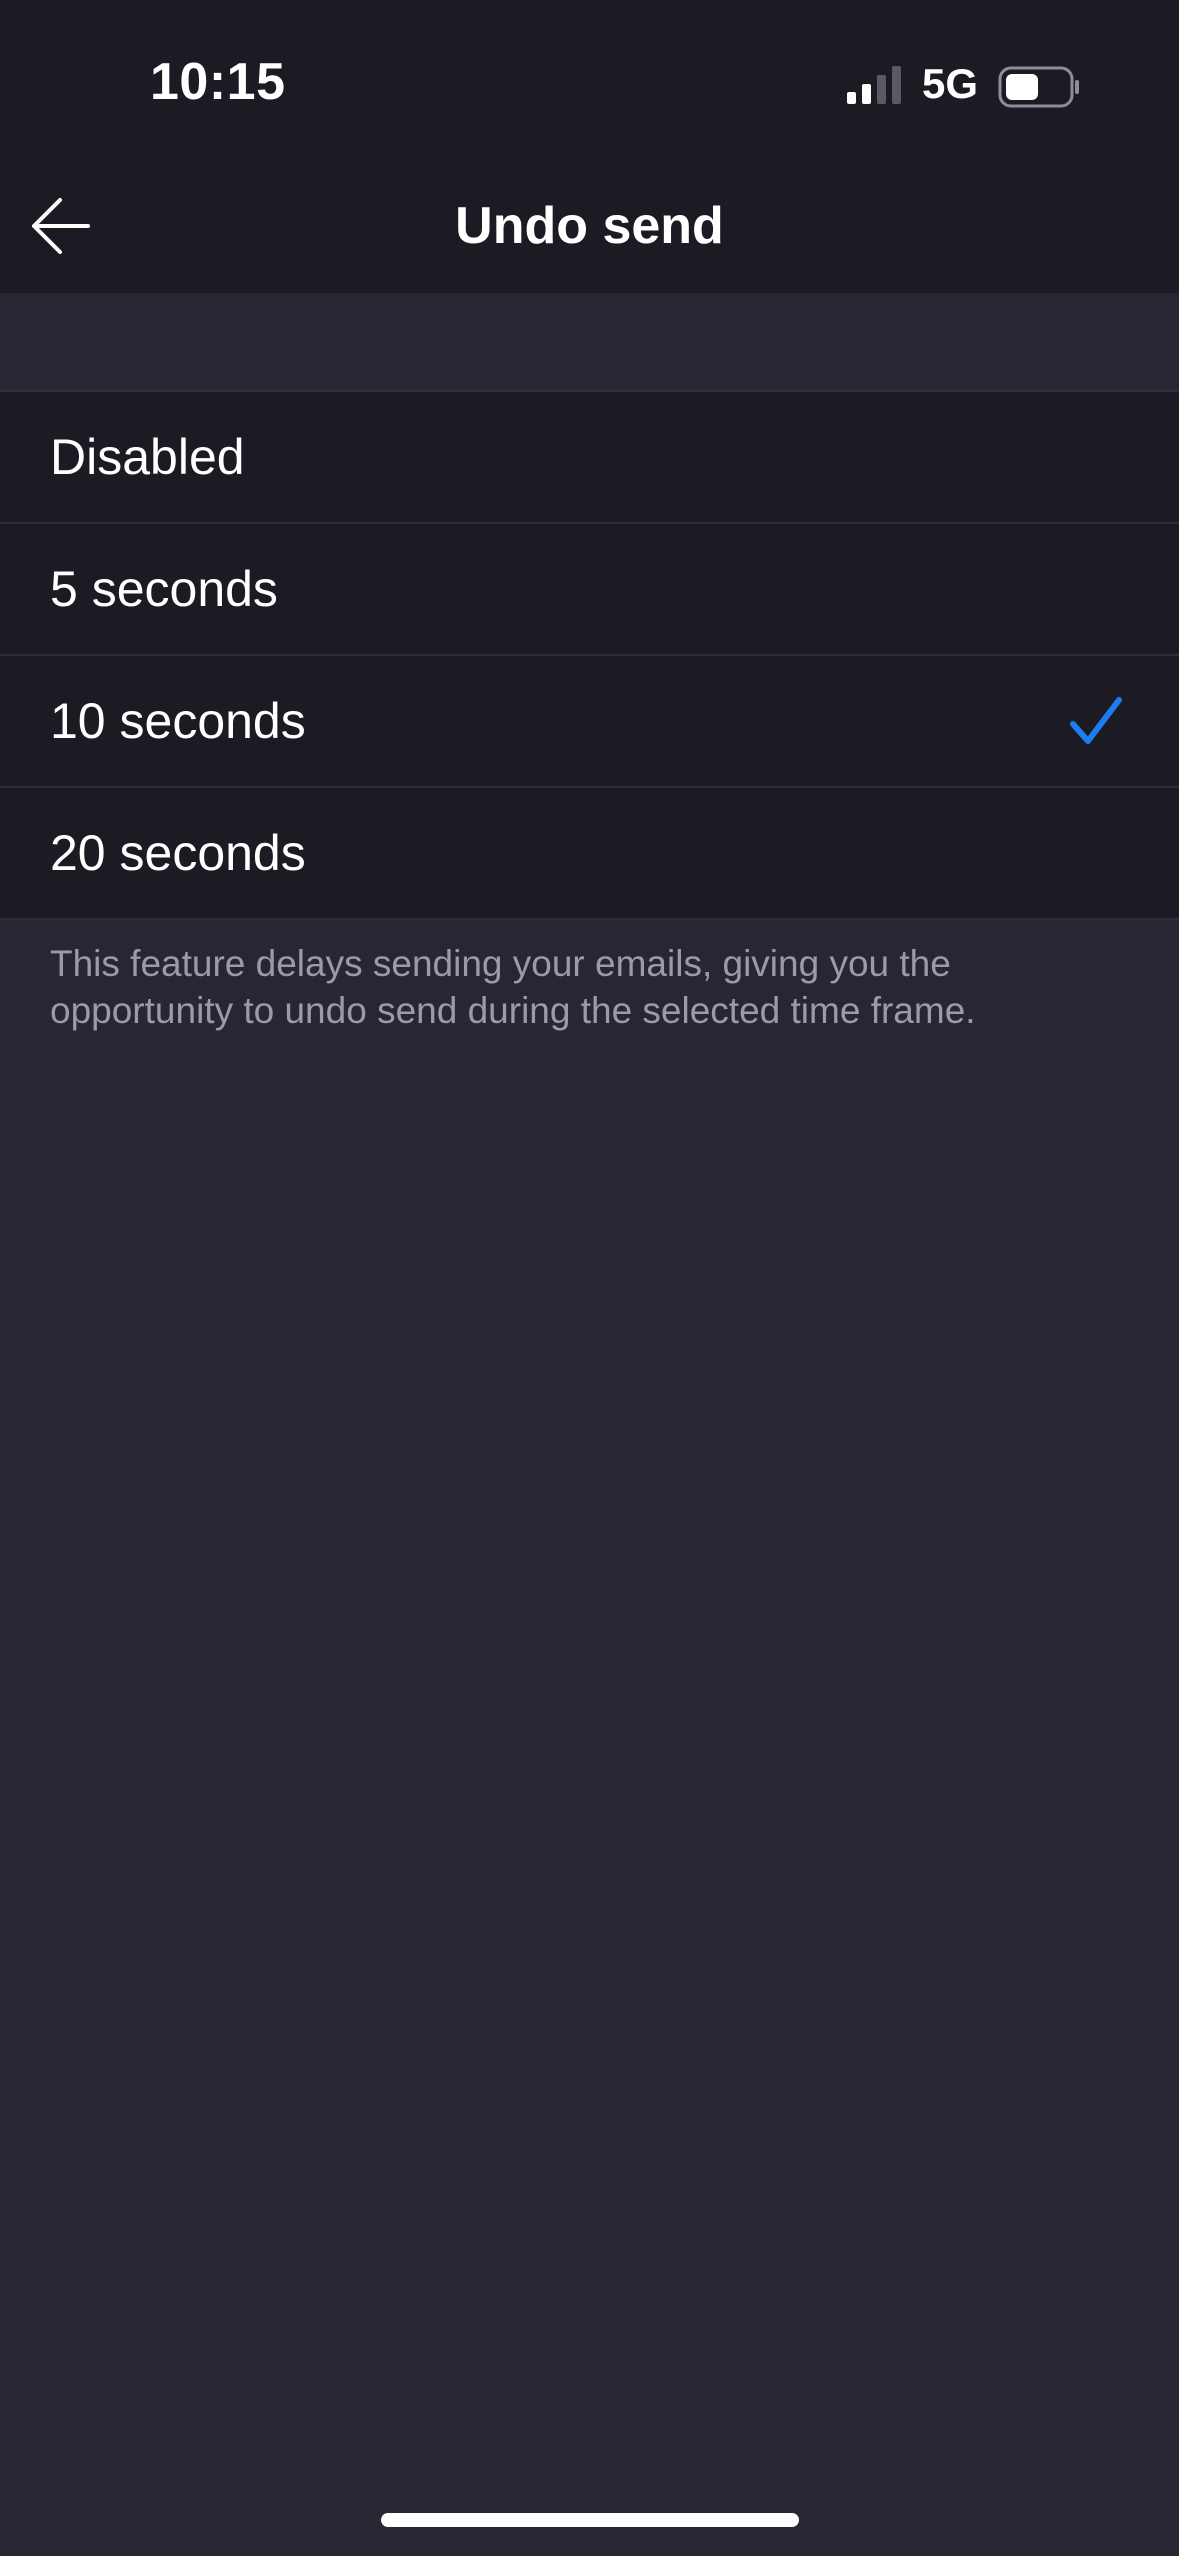  Describe the element at coordinates (589, 226) in the screenshot. I see `page-title: Undo send` at that location.